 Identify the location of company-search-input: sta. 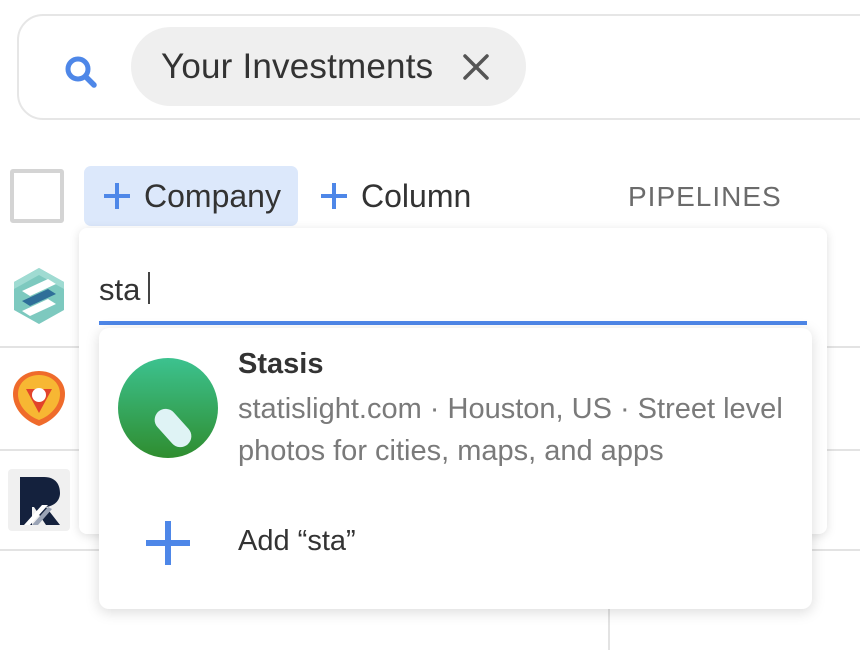
(119, 290).